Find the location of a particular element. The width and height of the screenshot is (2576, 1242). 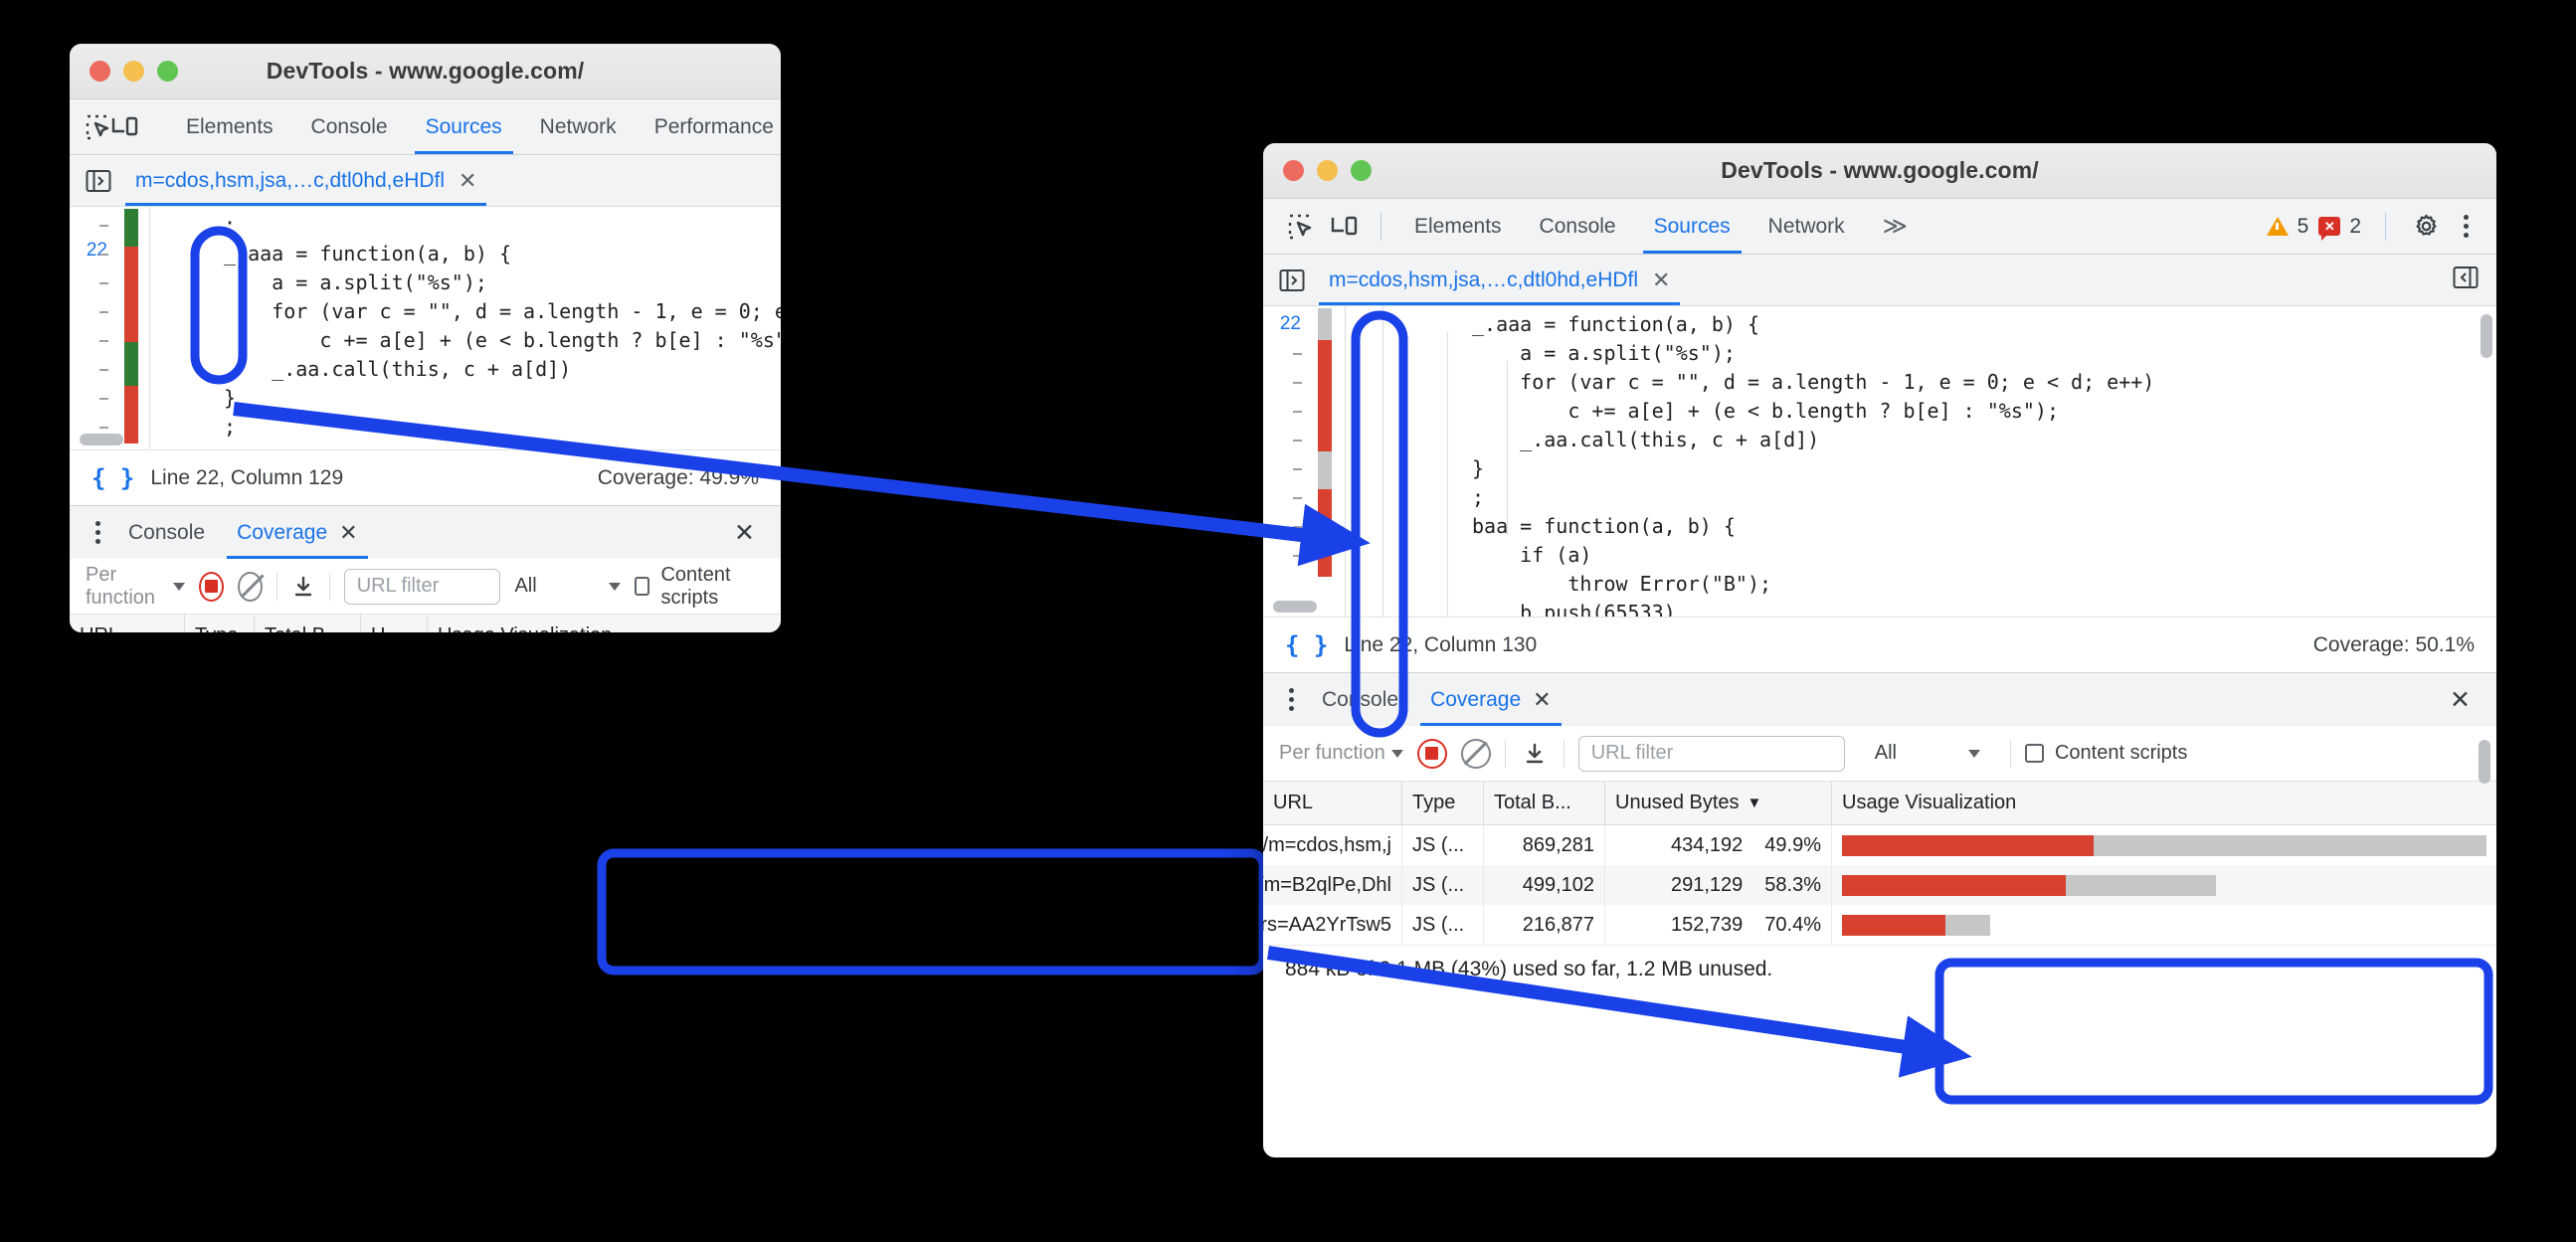

front-devtools-tabbar: Elements Console Sources Network ≫ 5 ✕ 2 is located at coordinates (1879, 227).